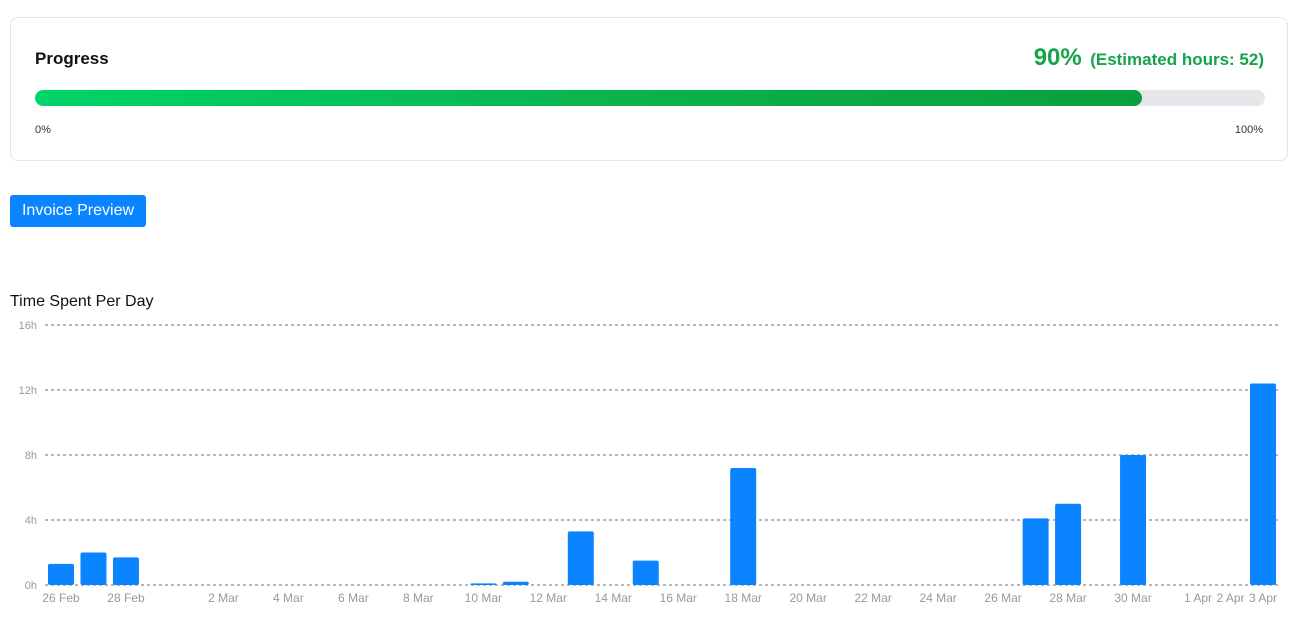 The image size is (1301, 631). I want to click on x-tick-label: 18 Mar, so click(743, 598).